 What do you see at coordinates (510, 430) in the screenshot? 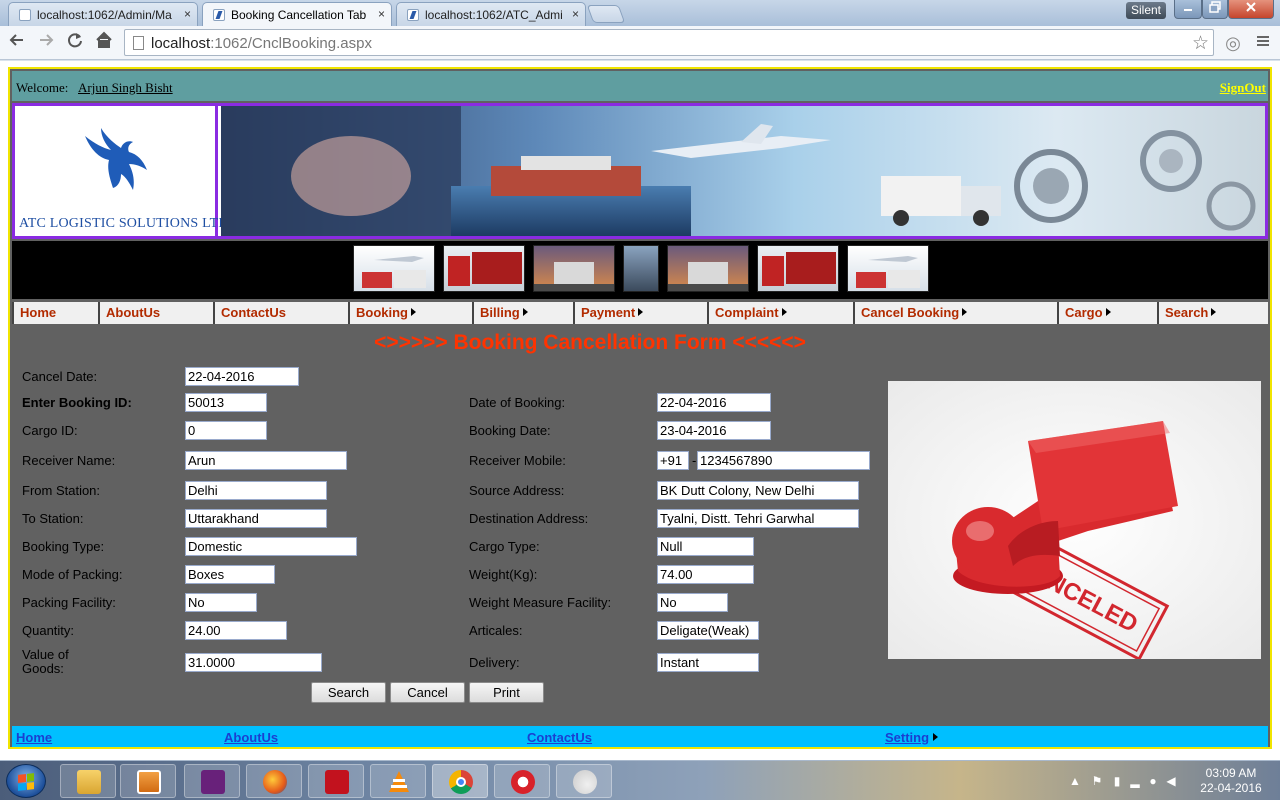
I see `booking-date-label: Booking Date:` at bounding box center [510, 430].